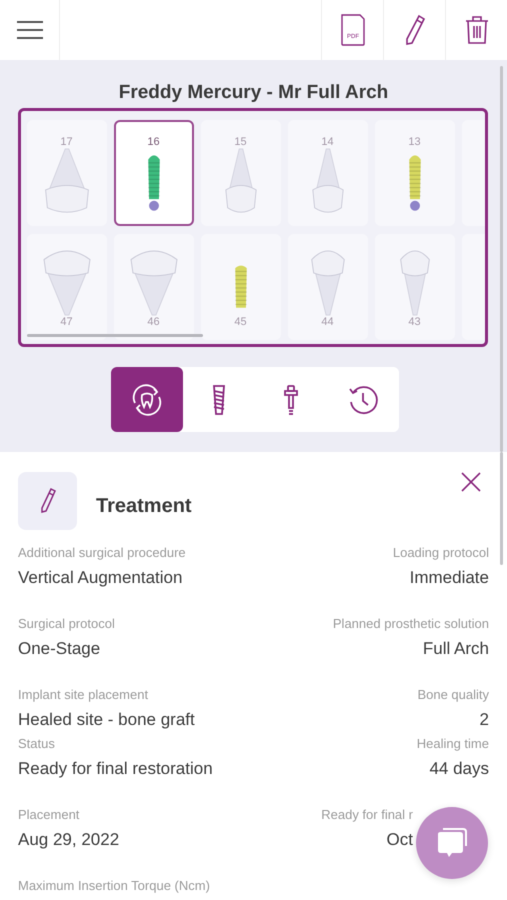 This screenshot has width=507, height=900. What do you see at coordinates (115, 769) in the screenshot?
I see `field-value: Ready for final restoration` at bounding box center [115, 769].